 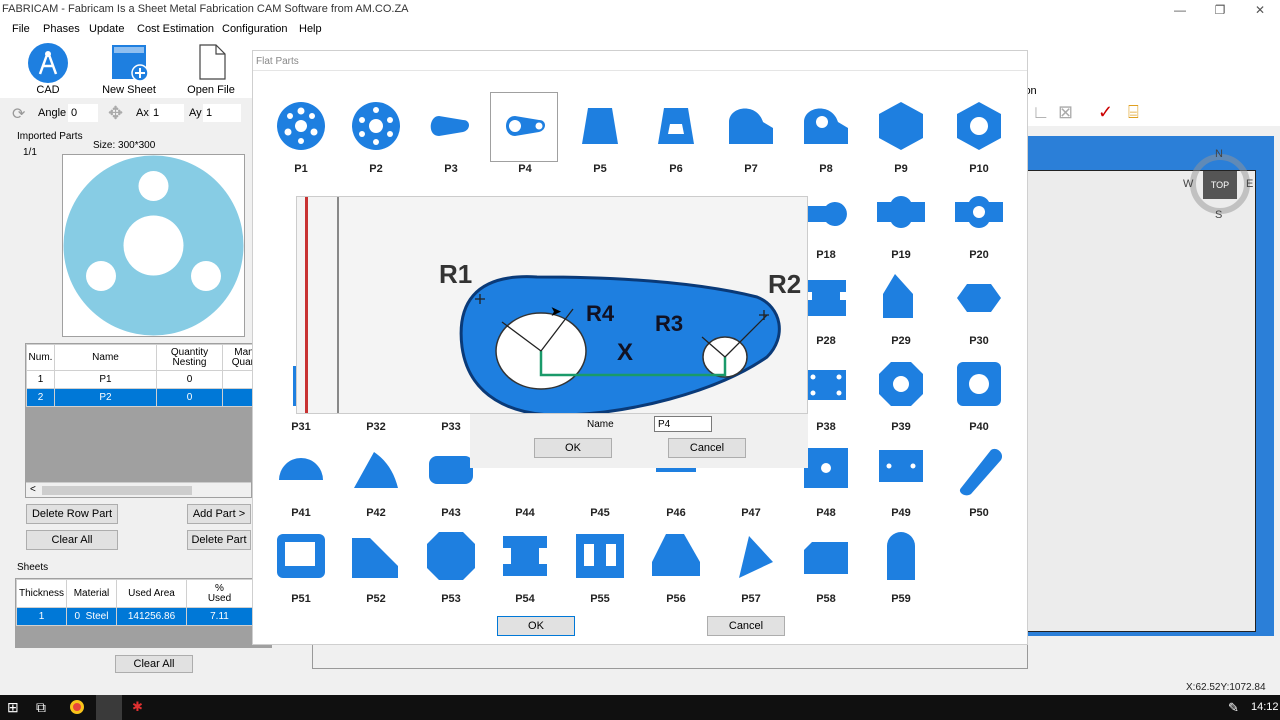 I want to click on table-row: 1 P1 0, so click(x=146, y=379).